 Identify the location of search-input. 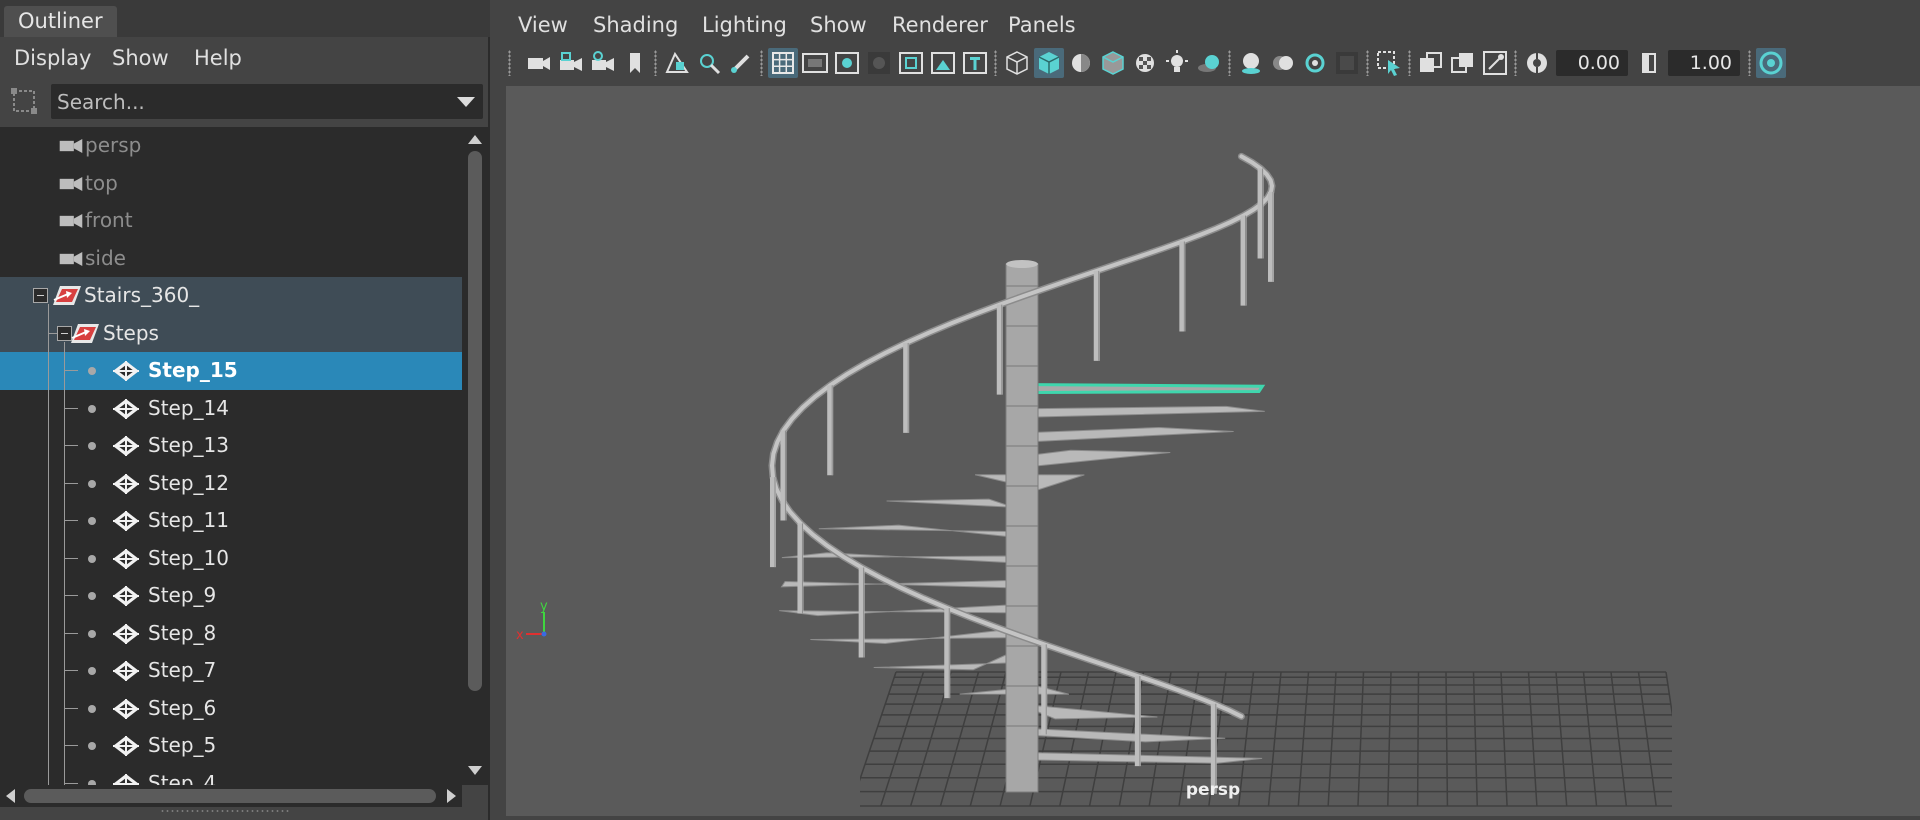
(247, 101).